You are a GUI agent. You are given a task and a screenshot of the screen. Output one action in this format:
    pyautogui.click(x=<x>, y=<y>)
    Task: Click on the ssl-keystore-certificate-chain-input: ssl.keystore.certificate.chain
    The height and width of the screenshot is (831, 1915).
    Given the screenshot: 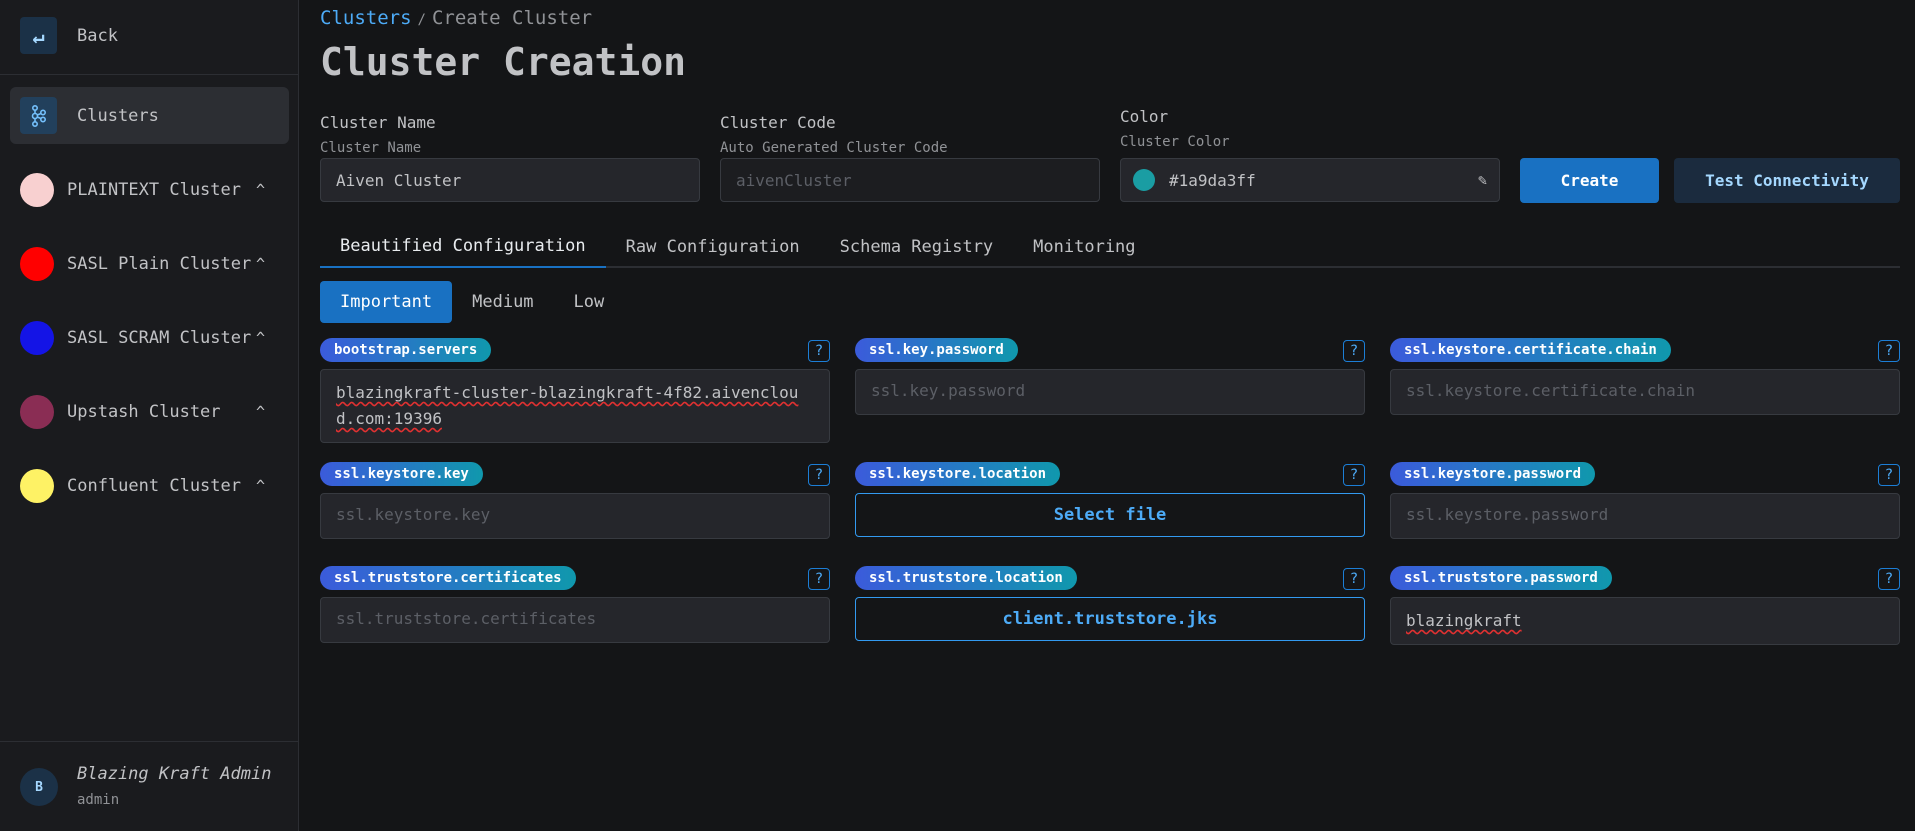 What is the action you would take?
    pyautogui.click(x=1645, y=392)
    